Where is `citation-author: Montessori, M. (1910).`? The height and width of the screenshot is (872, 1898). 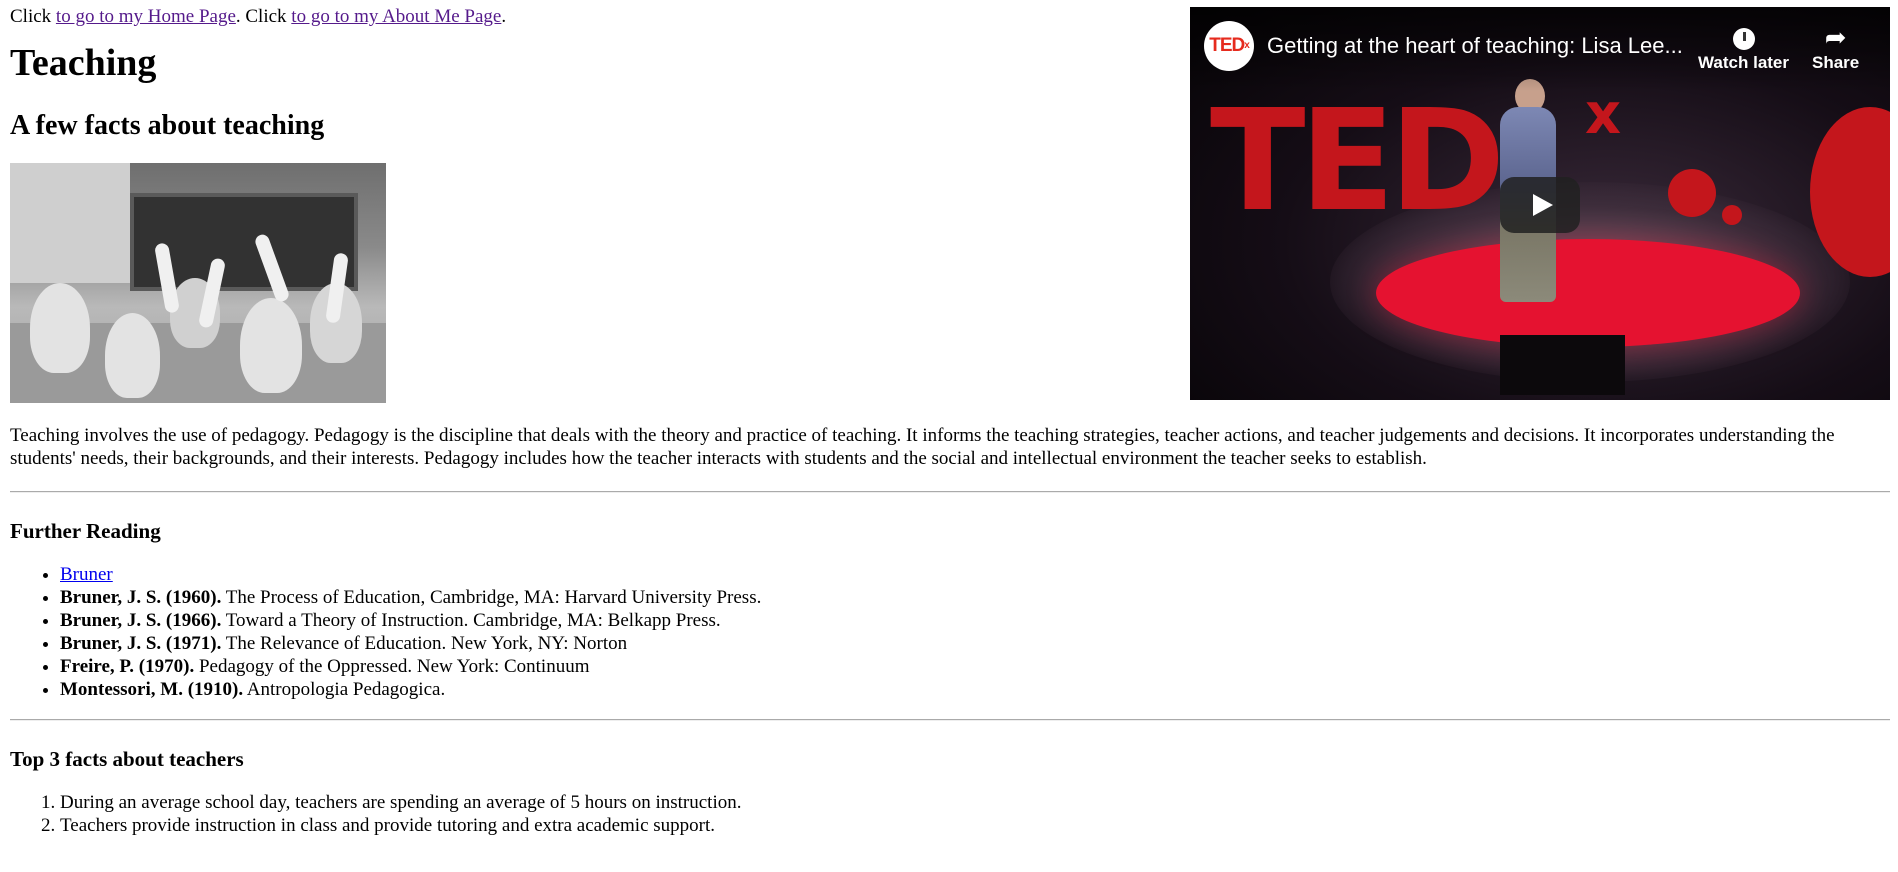
citation-author: Montessori, M. (1910). is located at coordinates (152, 690).